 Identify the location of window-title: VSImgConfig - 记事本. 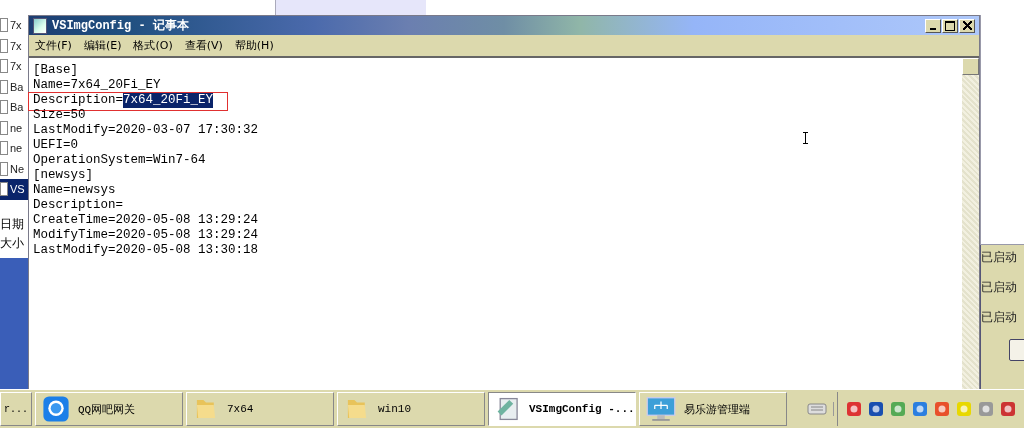
(120, 26).